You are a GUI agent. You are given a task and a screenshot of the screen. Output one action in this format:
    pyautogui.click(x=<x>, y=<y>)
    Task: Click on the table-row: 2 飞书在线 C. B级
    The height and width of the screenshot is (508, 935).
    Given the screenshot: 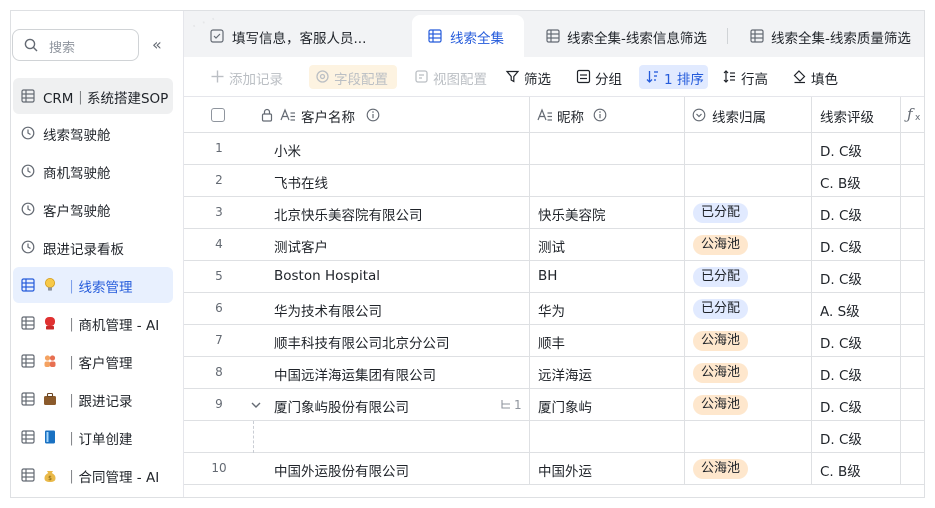 What is the action you would take?
    pyautogui.click(x=554, y=181)
    